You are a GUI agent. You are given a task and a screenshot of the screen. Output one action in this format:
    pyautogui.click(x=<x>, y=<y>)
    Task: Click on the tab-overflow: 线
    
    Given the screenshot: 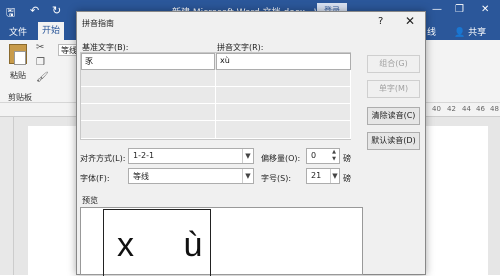 What is the action you would take?
    pyautogui.click(x=431, y=31)
    